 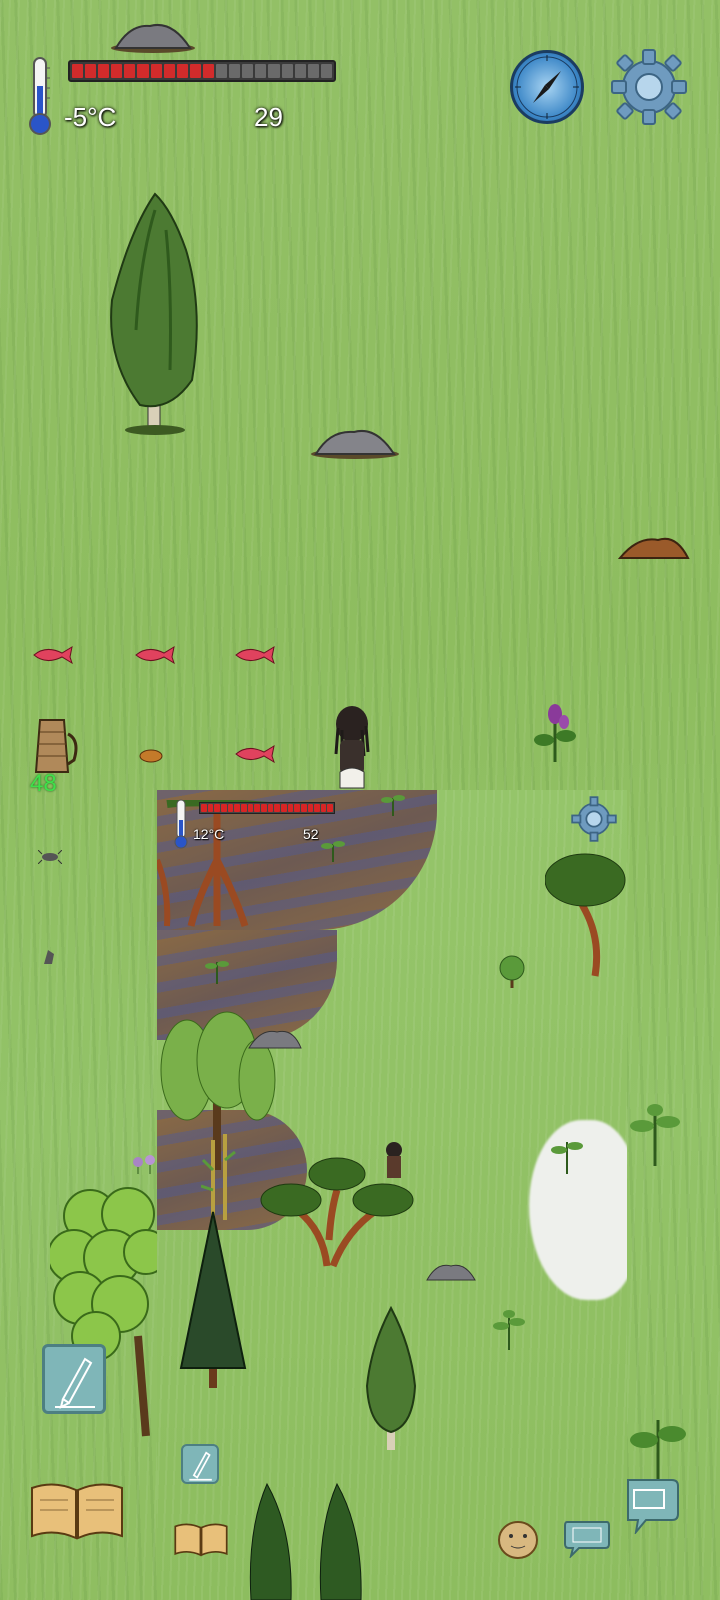 I want to click on eggplant-plant, so click(x=555, y=732).